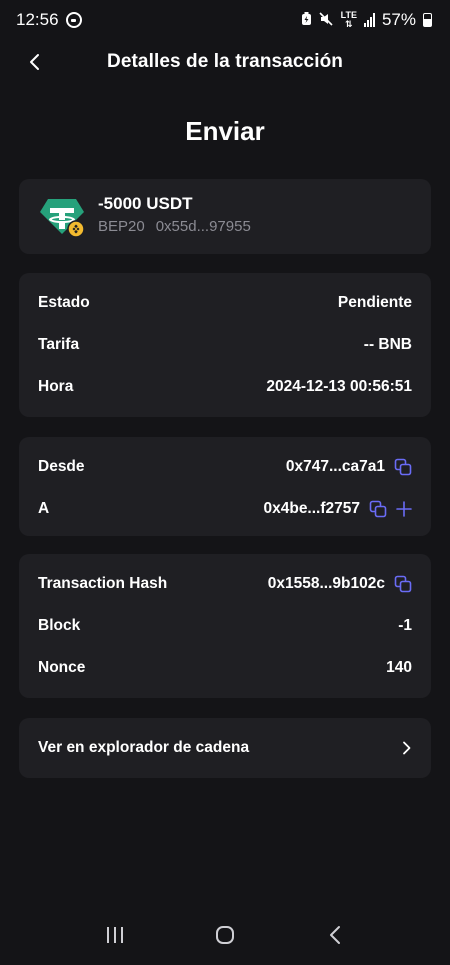 The height and width of the screenshot is (965, 450). What do you see at coordinates (399, 667) in the screenshot?
I see `nonce-value: 140` at bounding box center [399, 667].